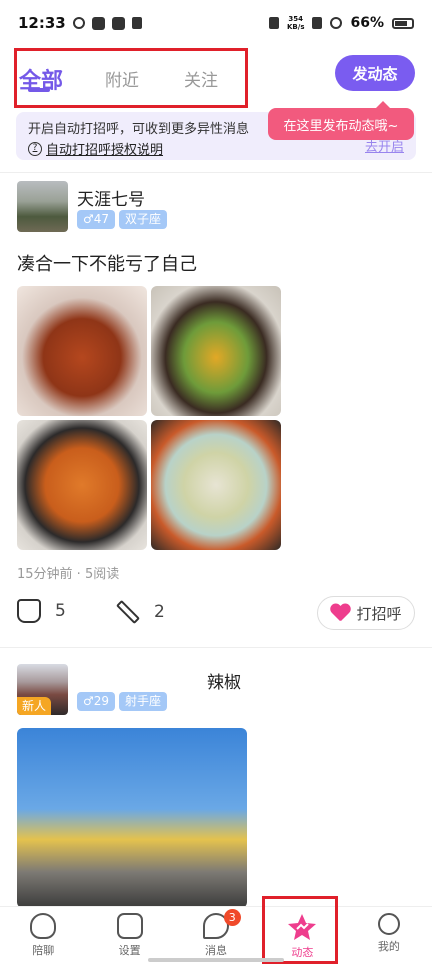  Describe the element at coordinates (403, 23) in the screenshot. I see `battery-icon` at that location.